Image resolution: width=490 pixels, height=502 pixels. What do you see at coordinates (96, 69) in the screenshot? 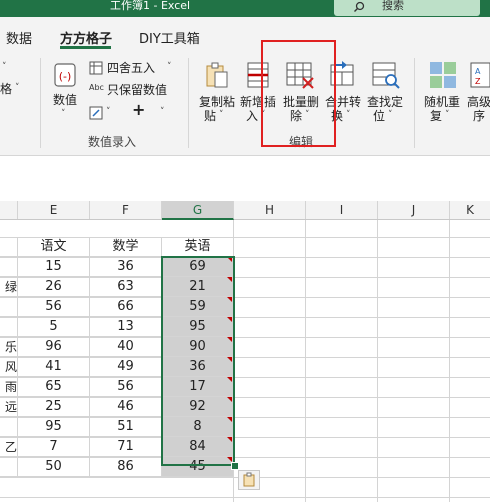
I see `round-icon` at bounding box center [96, 69].